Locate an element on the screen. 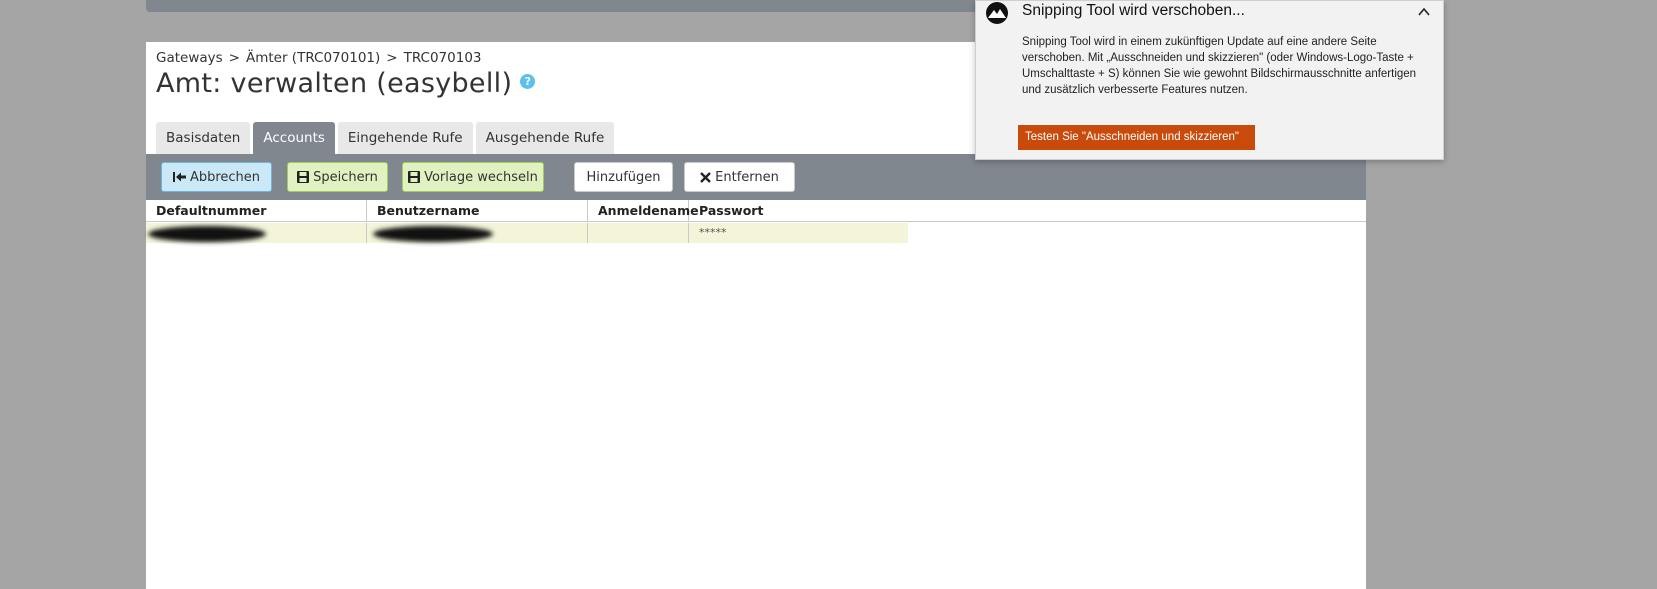 The height and width of the screenshot is (589, 1657). column-header-benutzername: Benutzername is located at coordinates (477, 211).